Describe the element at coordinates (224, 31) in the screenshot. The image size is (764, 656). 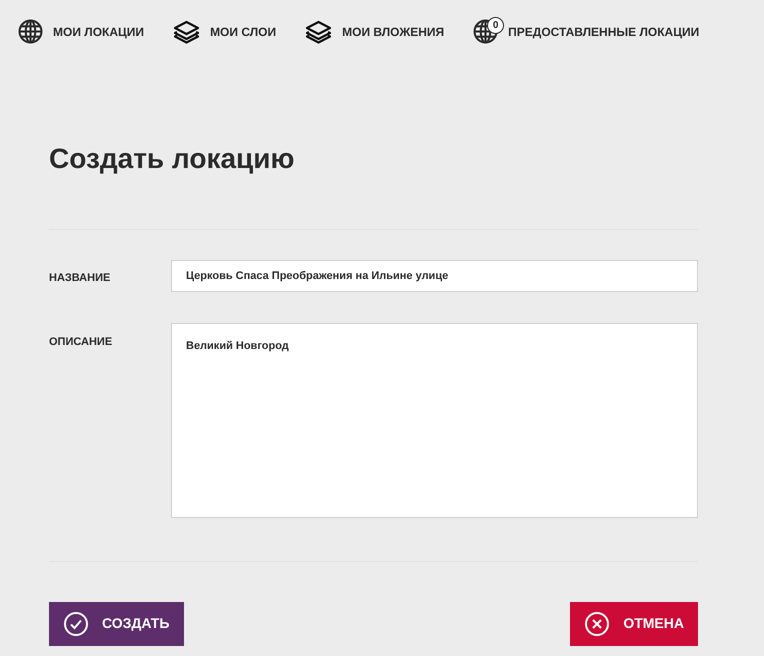
I see `nav-link: МОИ СЛОИ` at that location.